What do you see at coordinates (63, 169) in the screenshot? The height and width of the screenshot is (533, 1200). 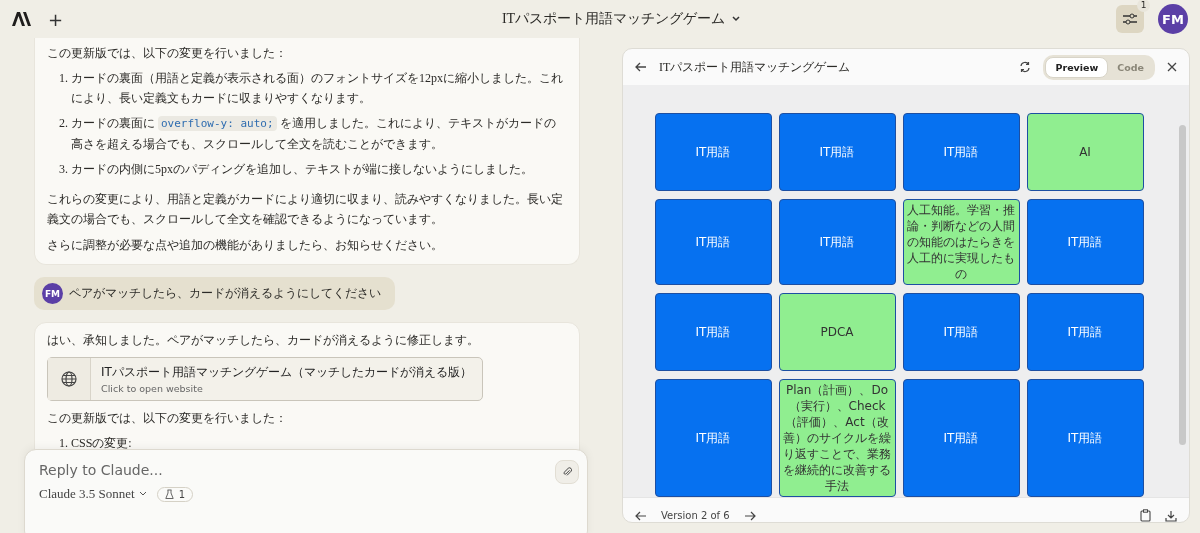 I see `list-number: 3.` at bounding box center [63, 169].